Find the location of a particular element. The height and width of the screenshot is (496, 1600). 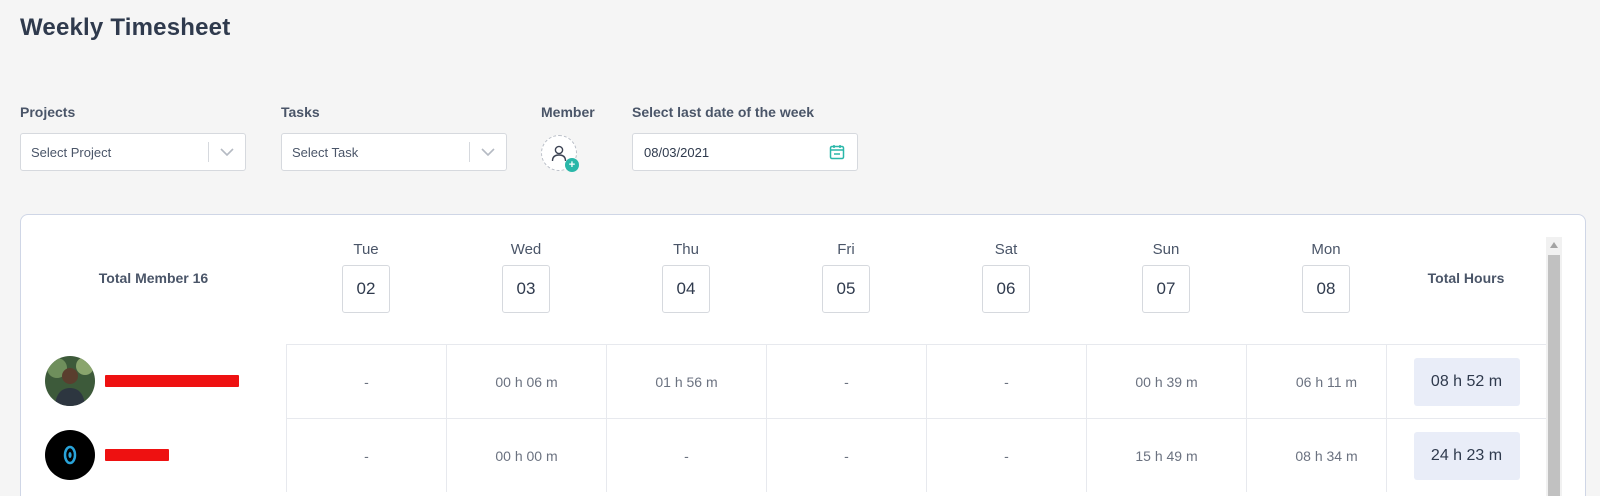

hours-cell: 01 h 56 m is located at coordinates (686, 381).